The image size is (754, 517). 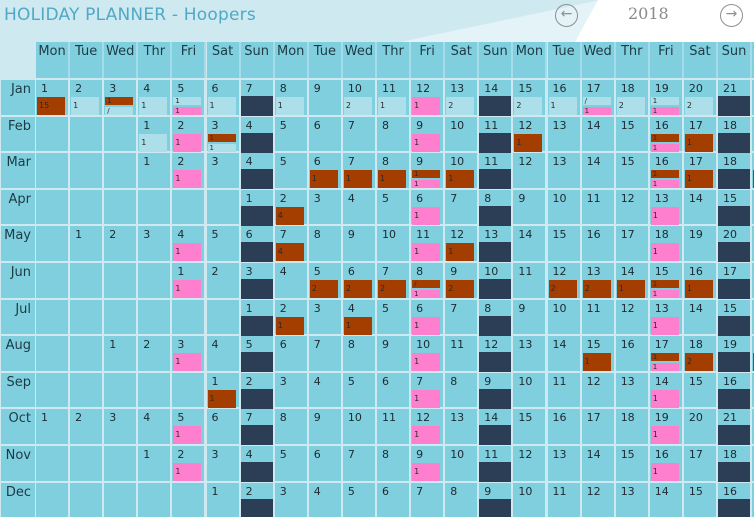 I want to click on day-cell: 14 1, so click(x=631, y=280).